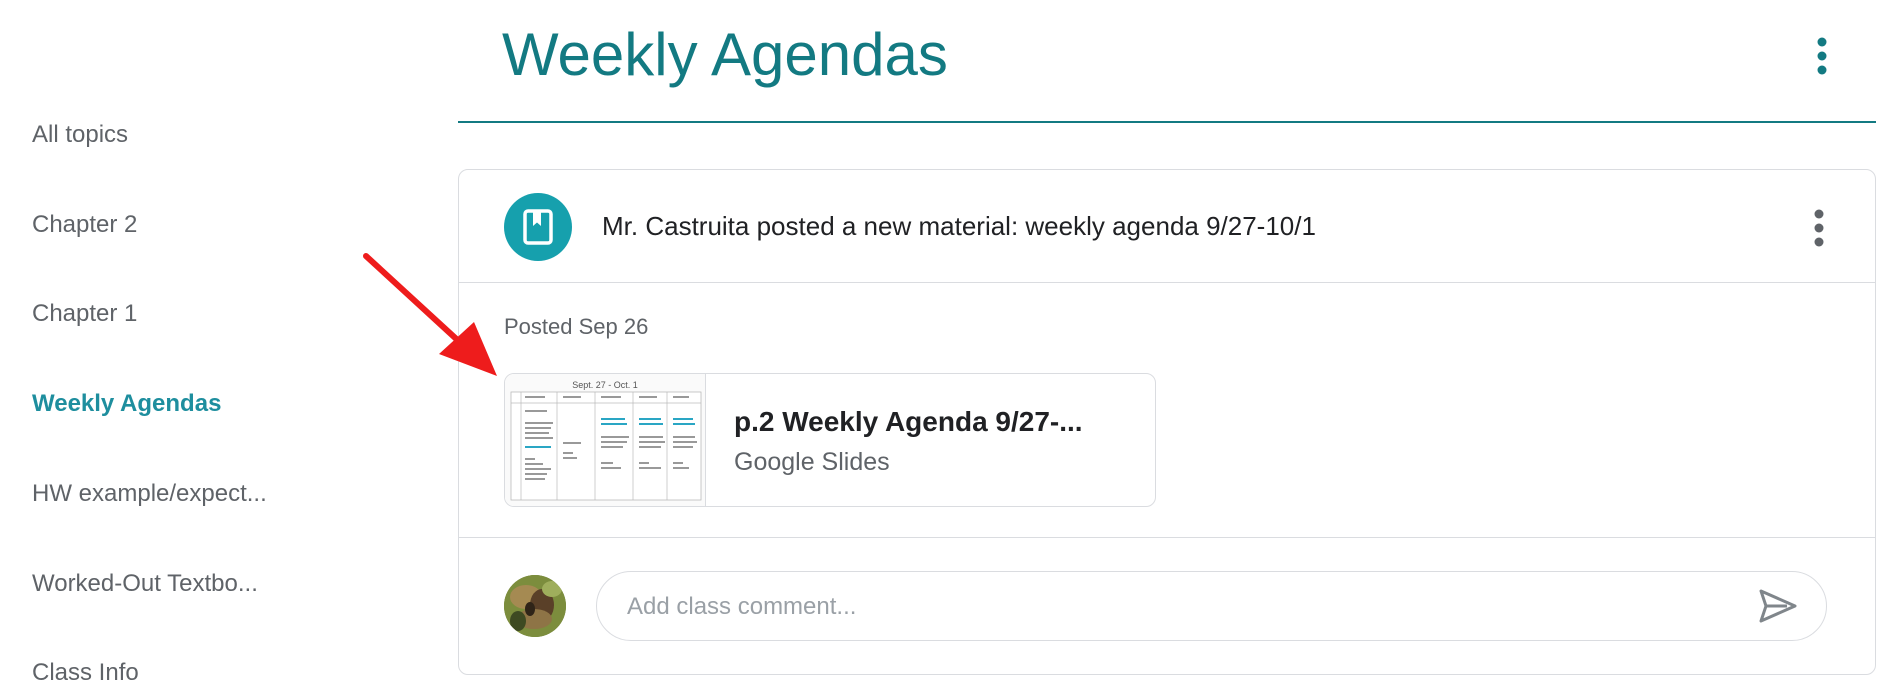 This screenshot has width=1883, height=692. I want to click on topic-title: Weekly Agendas, so click(725, 54).